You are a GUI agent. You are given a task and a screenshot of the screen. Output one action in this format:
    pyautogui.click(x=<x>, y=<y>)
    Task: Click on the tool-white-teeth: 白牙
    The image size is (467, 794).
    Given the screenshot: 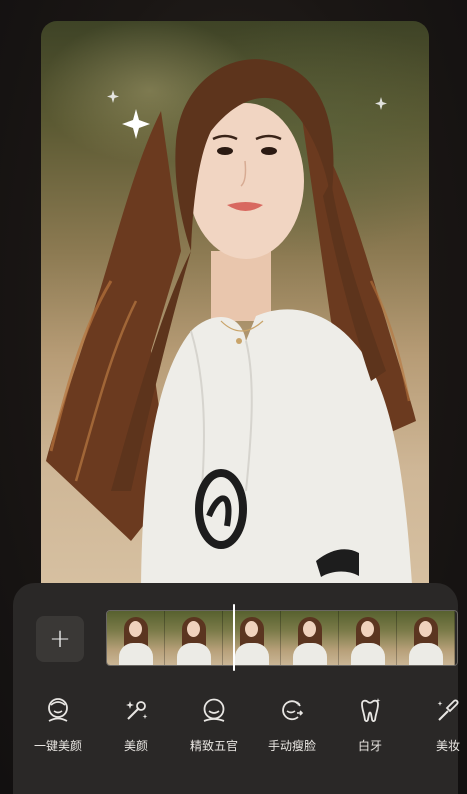 What is the action you would take?
    pyautogui.click(x=370, y=725)
    